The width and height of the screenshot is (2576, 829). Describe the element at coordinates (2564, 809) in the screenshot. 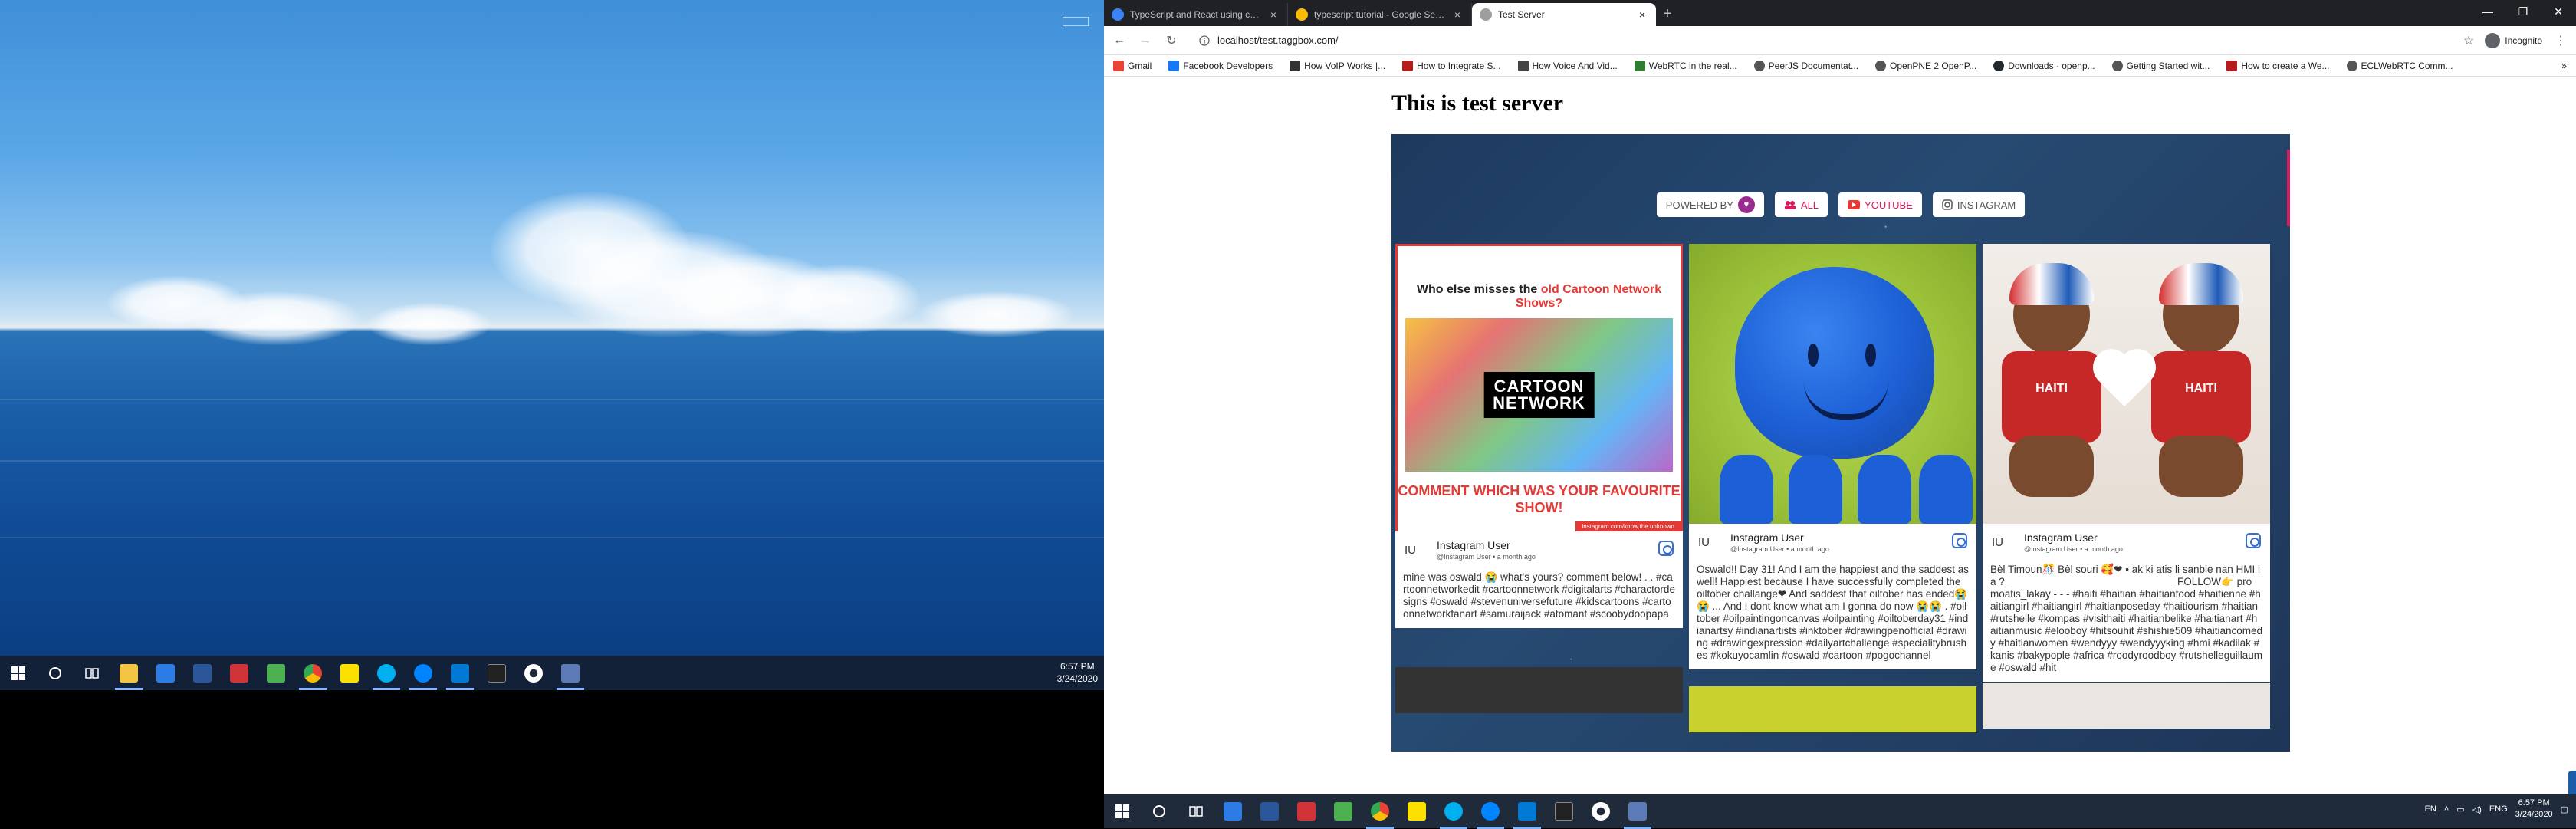

I see `notification-icon: ▢` at that location.